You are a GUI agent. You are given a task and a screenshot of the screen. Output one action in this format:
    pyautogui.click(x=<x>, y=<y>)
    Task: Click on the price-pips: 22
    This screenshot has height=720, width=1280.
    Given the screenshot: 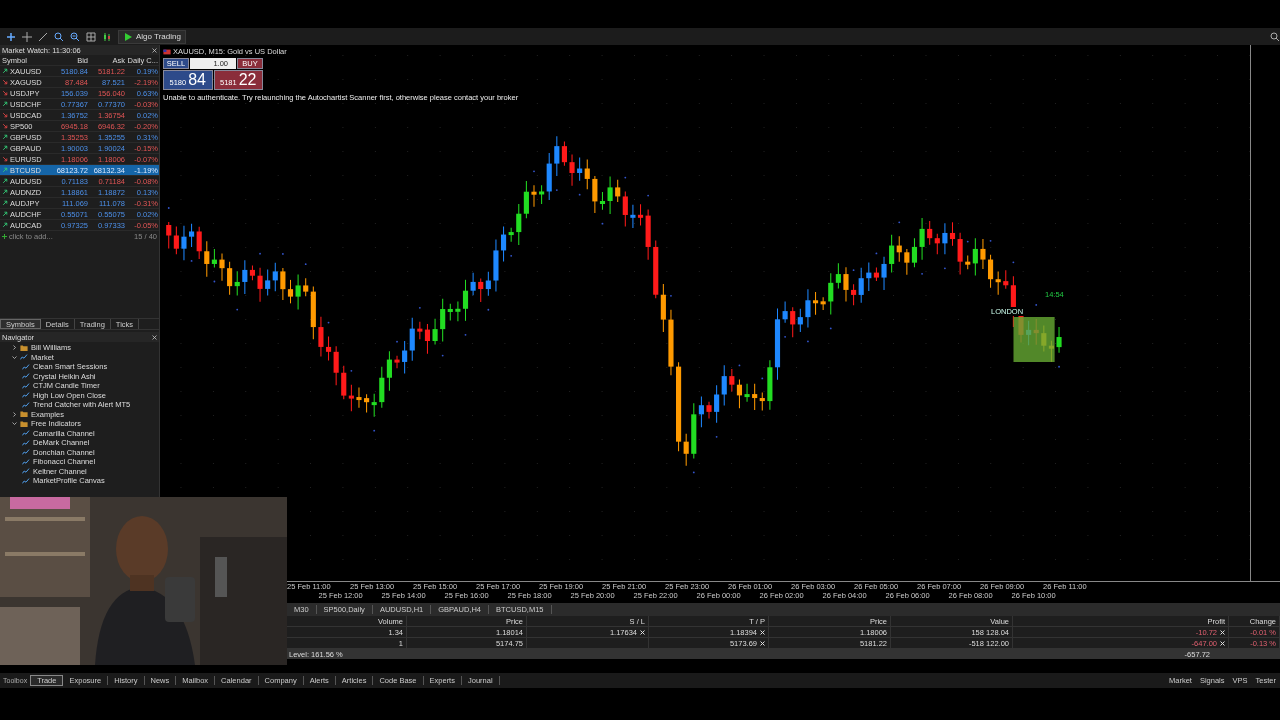 What is the action you would take?
    pyautogui.click(x=247, y=80)
    